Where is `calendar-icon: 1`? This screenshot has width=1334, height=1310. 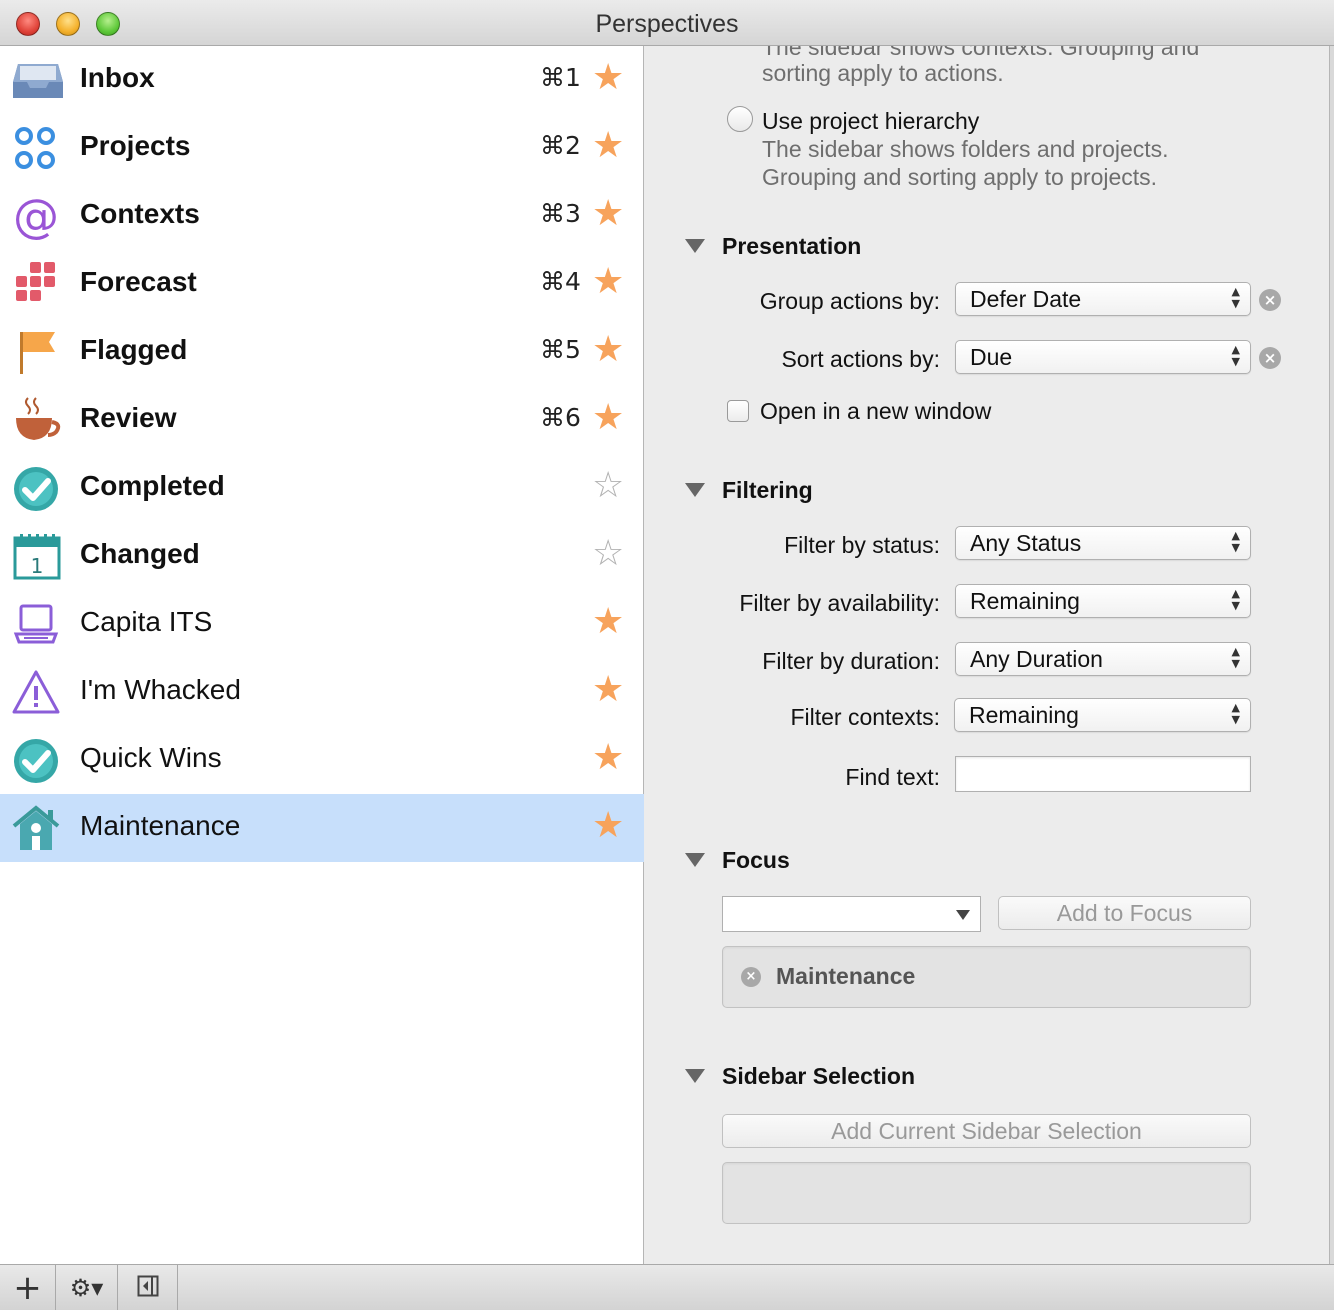
calendar-icon: 1 is located at coordinates (38, 557).